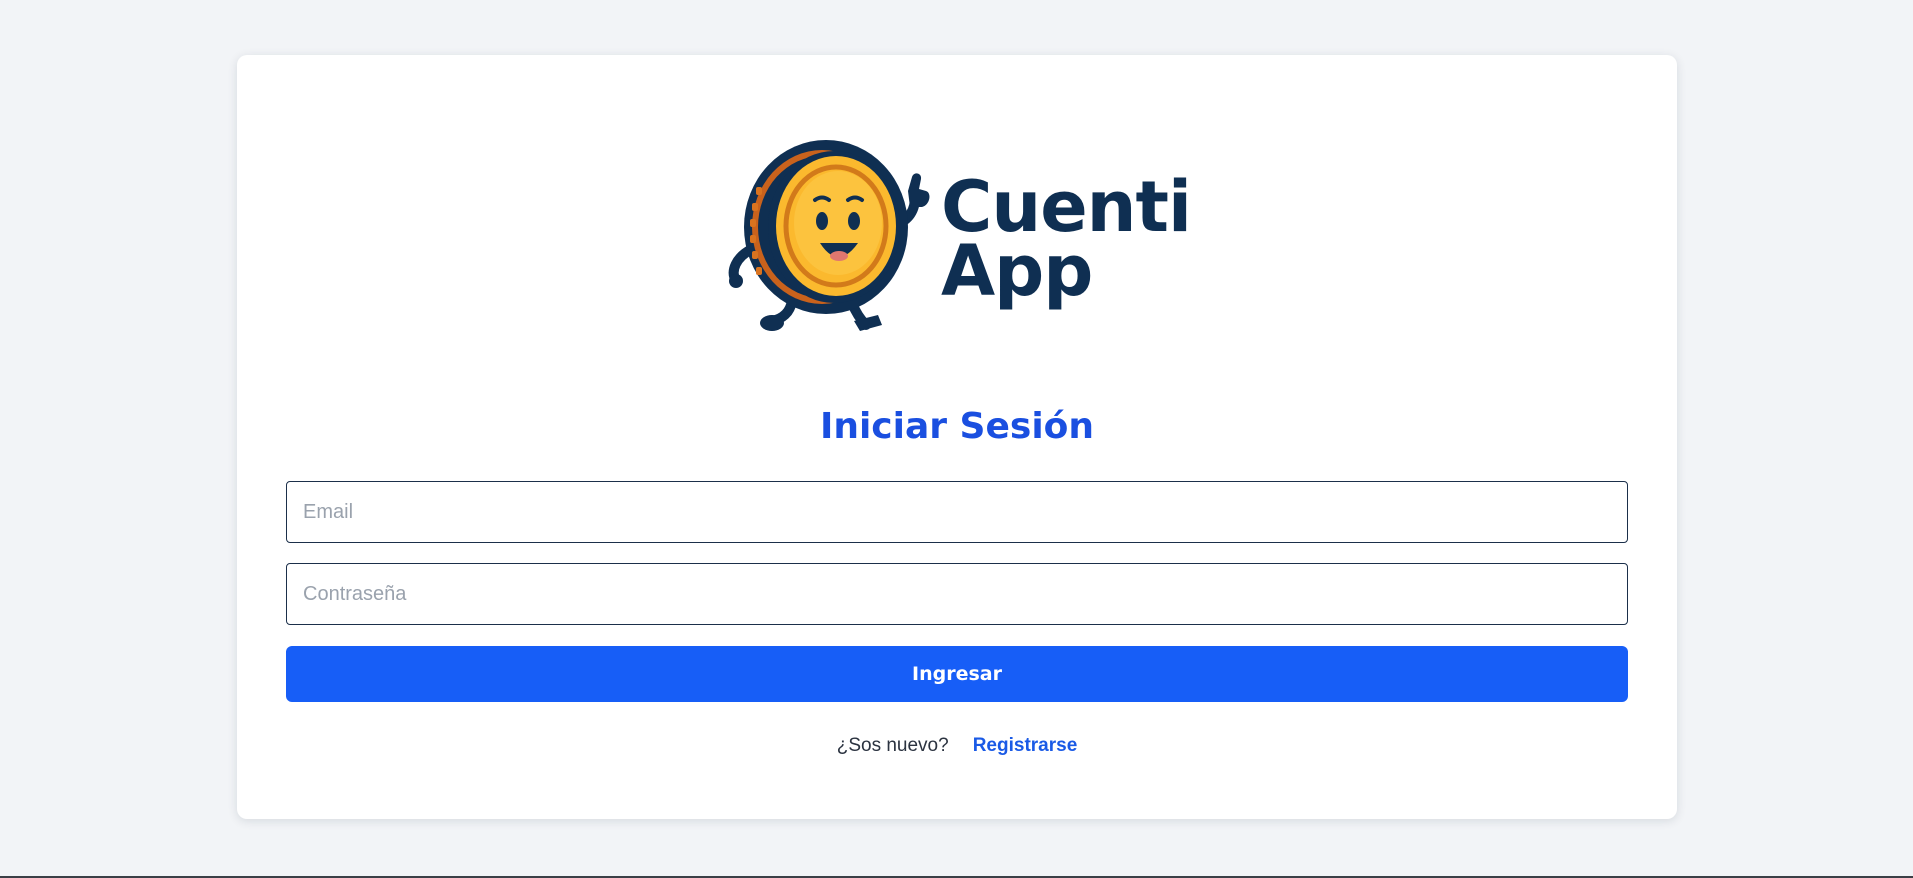 Image resolution: width=1913 pixels, height=878 pixels. I want to click on register-link: Registrarse, so click(1025, 745).